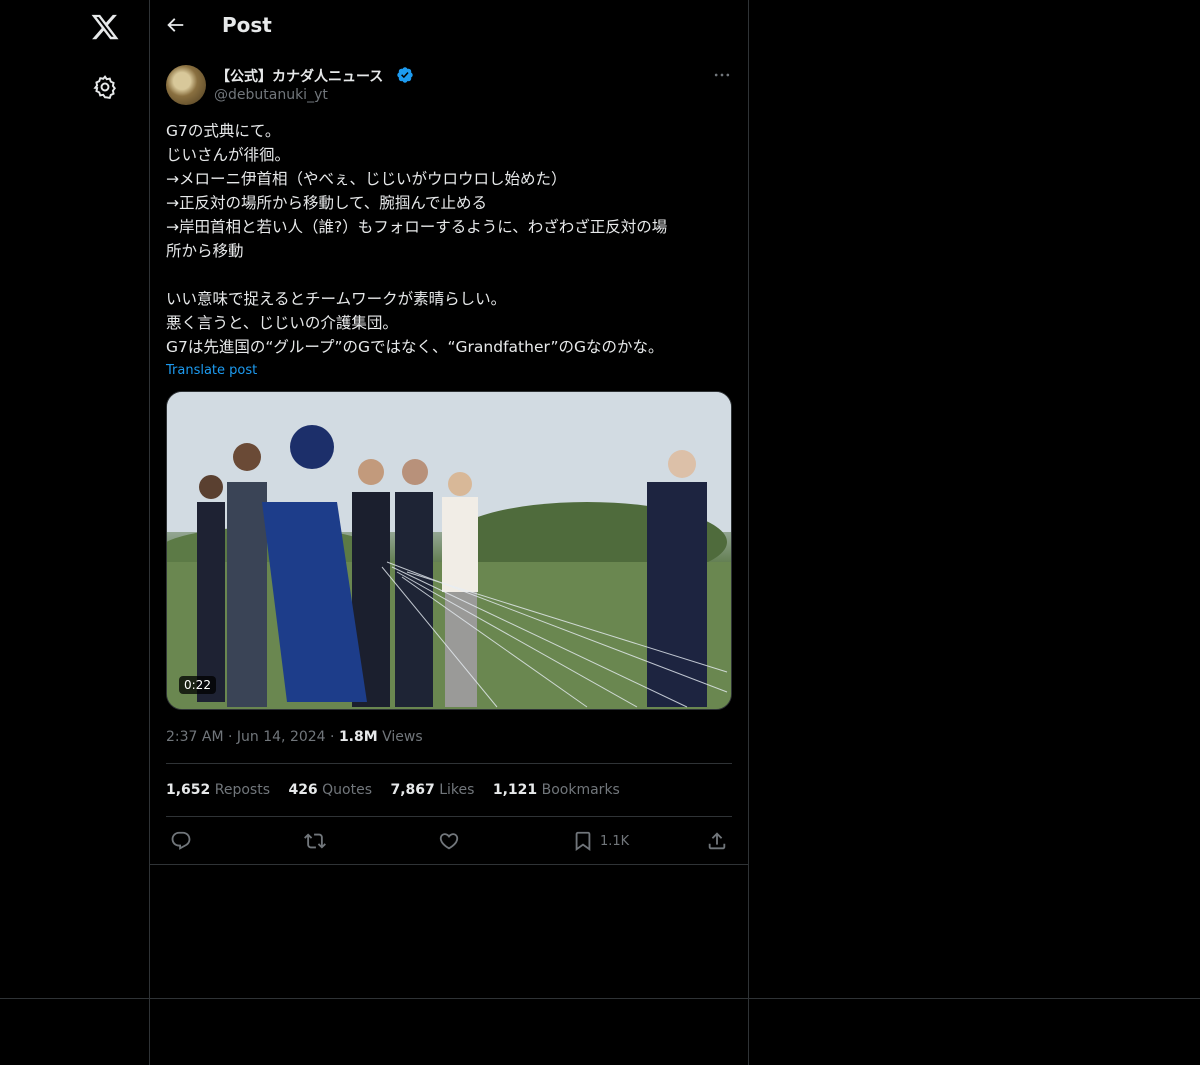  What do you see at coordinates (197, 685) in the screenshot?
I see `video-duration: 0:22` at bounding box center [197, 685].